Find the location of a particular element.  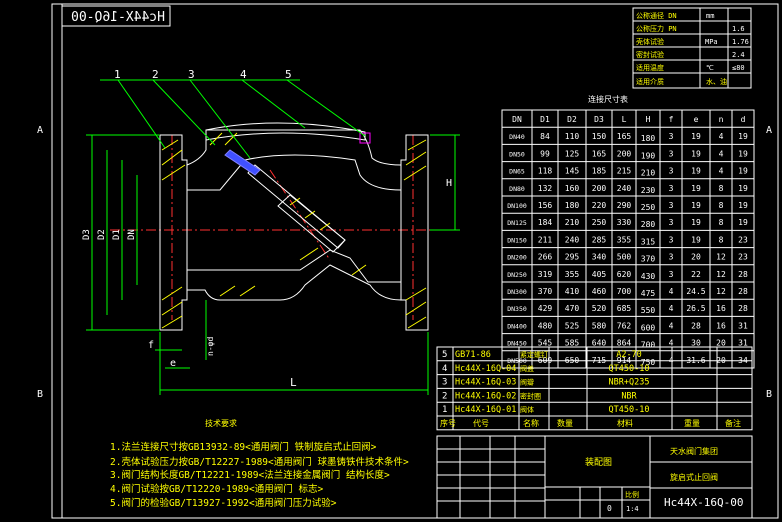

dim-table-cell: 500 is located at coordinates (624, 257).